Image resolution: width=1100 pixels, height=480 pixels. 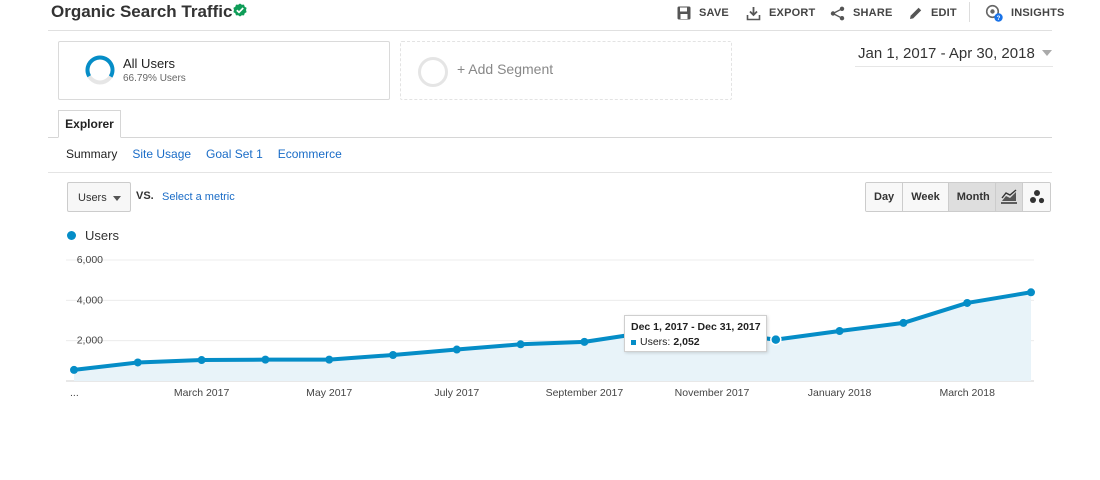 What do you see at coordinates (695, 333) in the screenshot?
I see `chart-tooltip: Dec 1, 2017 - Dec 31, 2017 Users: 2,052` at bounding box center [695, 333].